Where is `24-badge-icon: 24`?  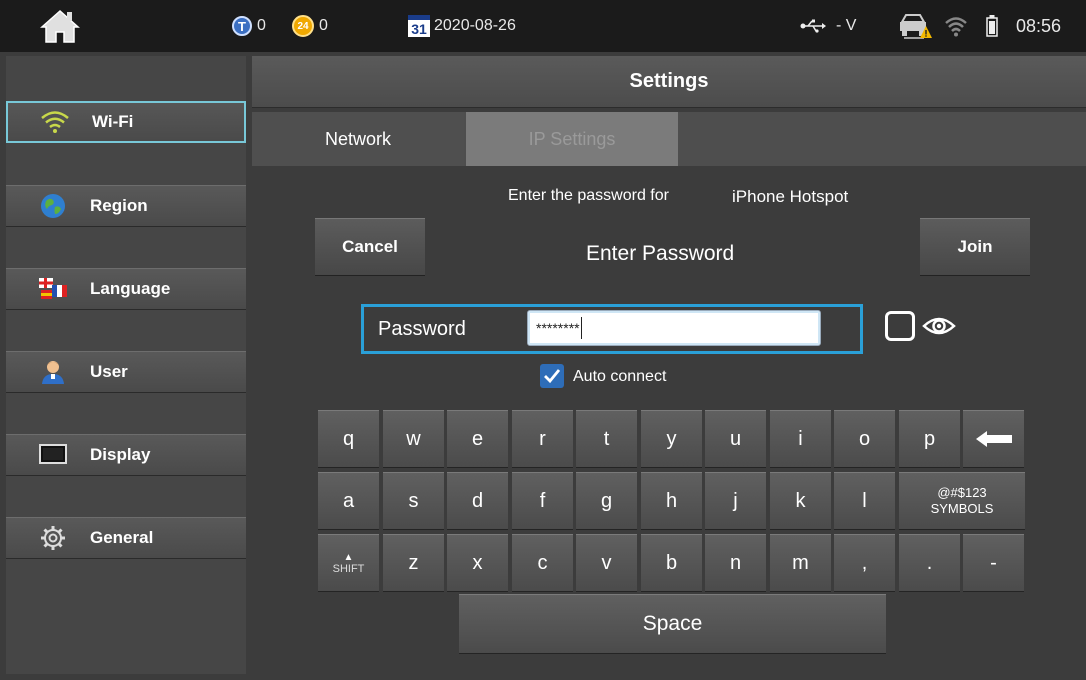 24-badge-icon: 24 is located at coordinates (303, 26).